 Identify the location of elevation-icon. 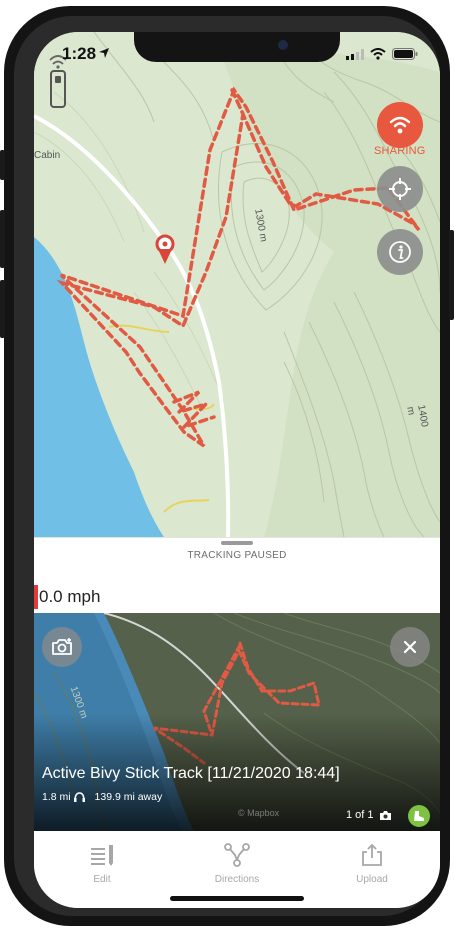
(79, 797).